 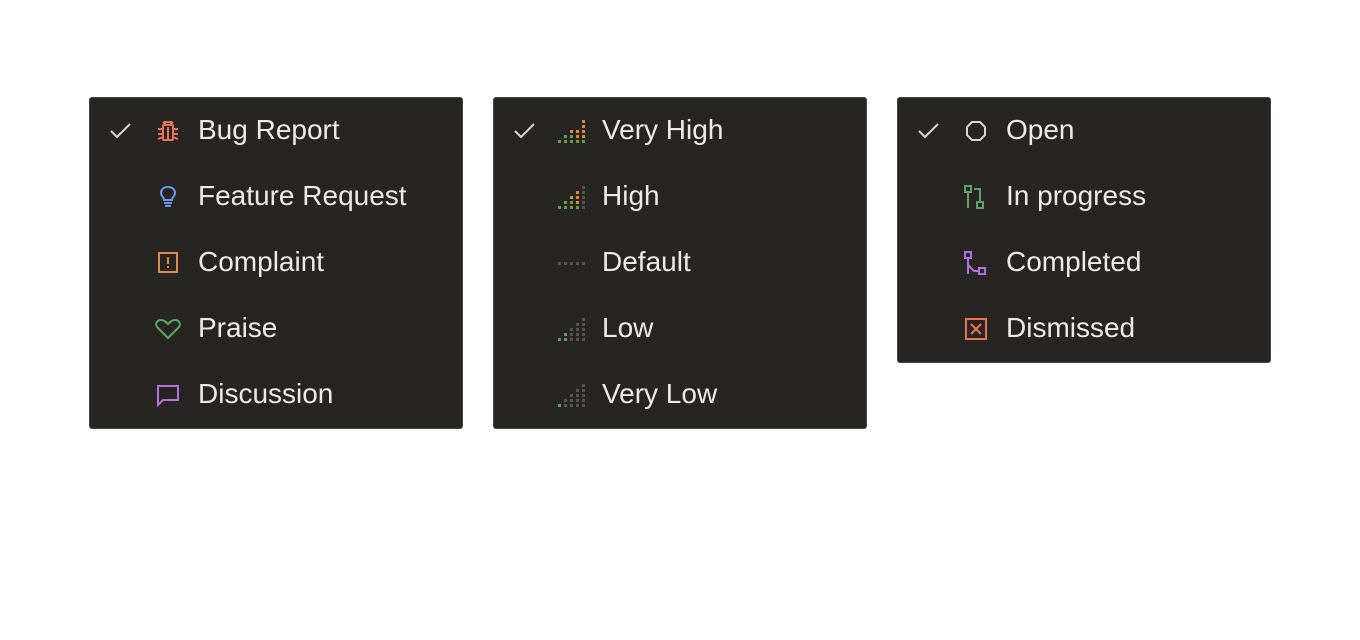 I want to click on menu-item-low: Low, so click(x=680, y=329).